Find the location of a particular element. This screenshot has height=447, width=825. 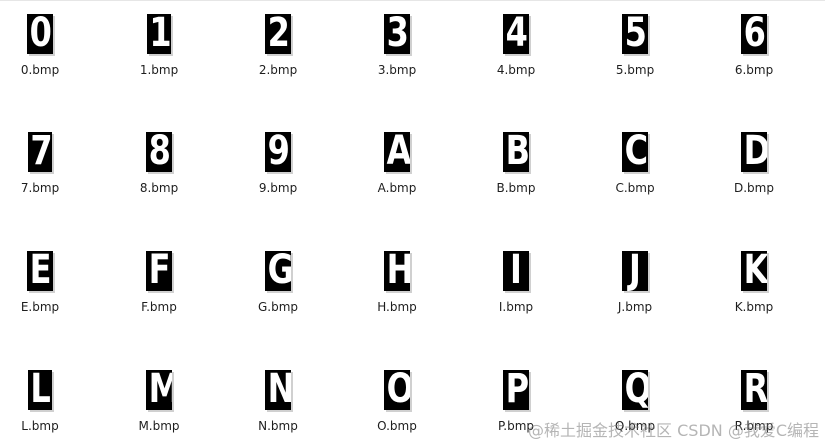

file-name-label: 6.bmp is located at coordinates (754, 70).